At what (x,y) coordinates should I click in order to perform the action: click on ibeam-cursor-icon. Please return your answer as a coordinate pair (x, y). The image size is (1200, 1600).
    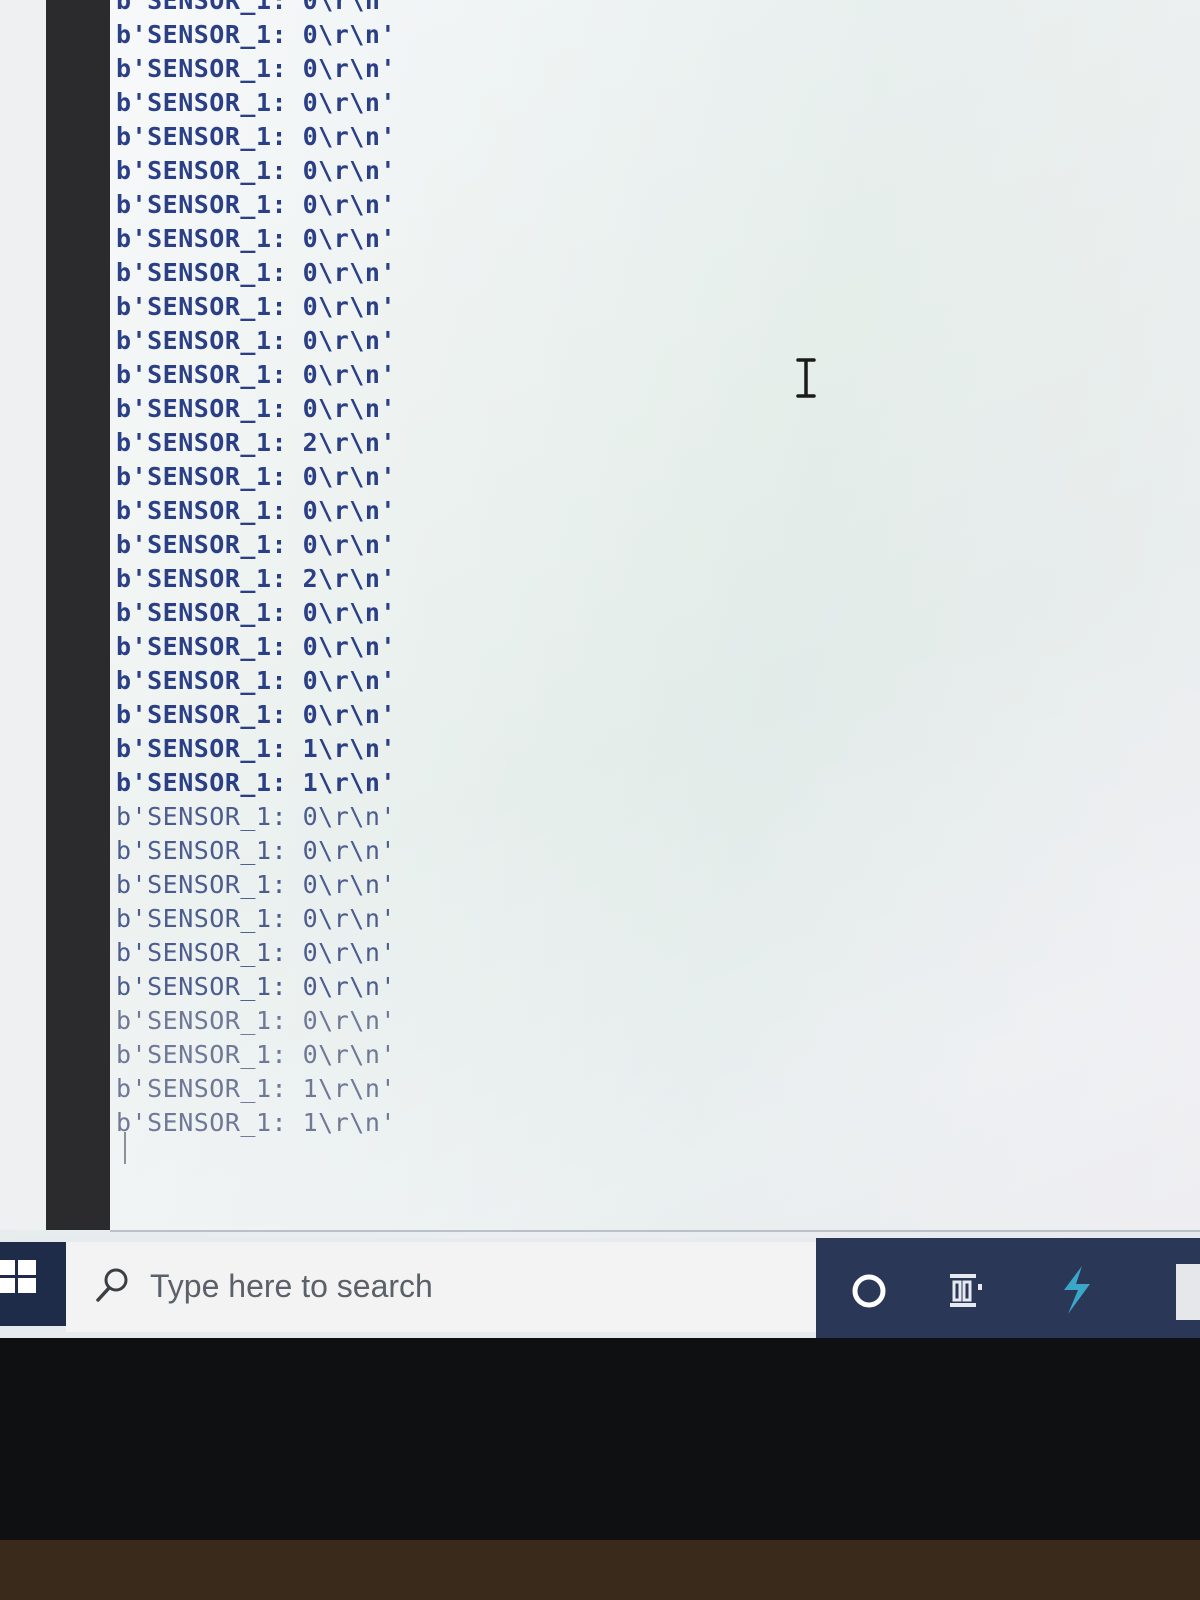
    Looking at the image, I should click on (806, 378).